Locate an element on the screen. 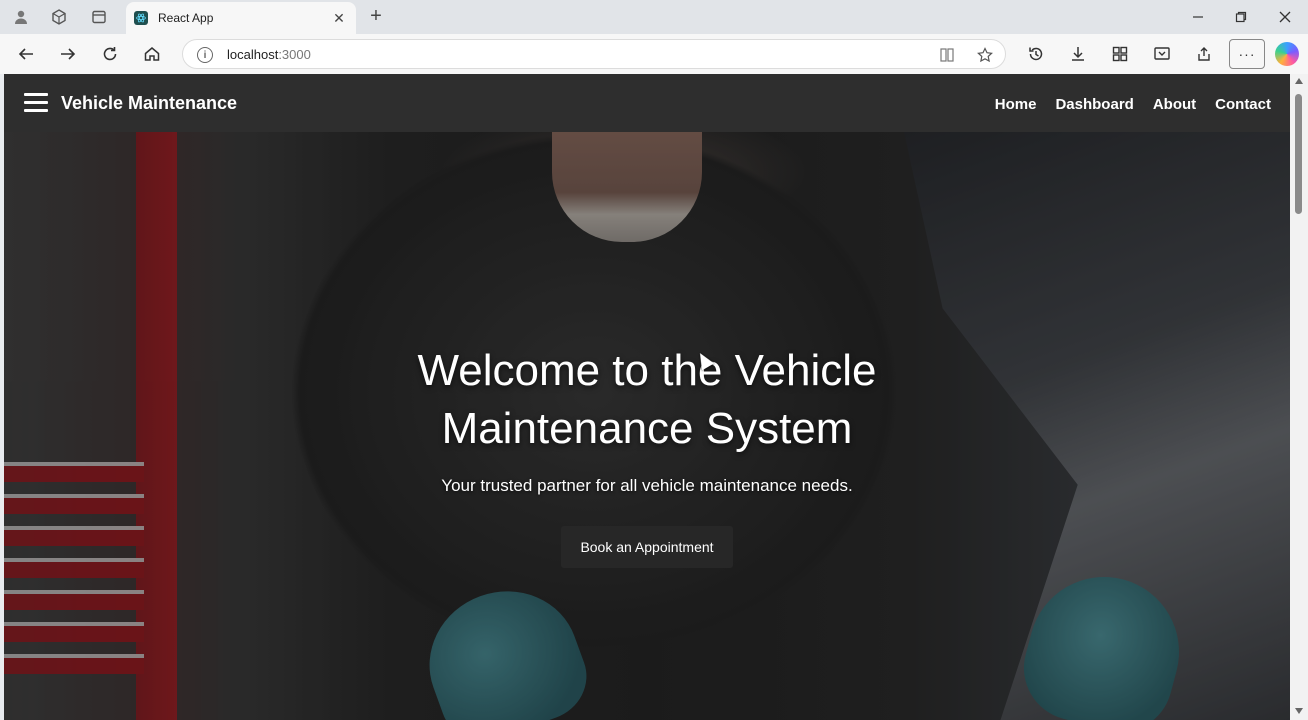 This screenshot has width=1308, height=720. active-tab: React App ✕ is located at coordinates (241, 18).